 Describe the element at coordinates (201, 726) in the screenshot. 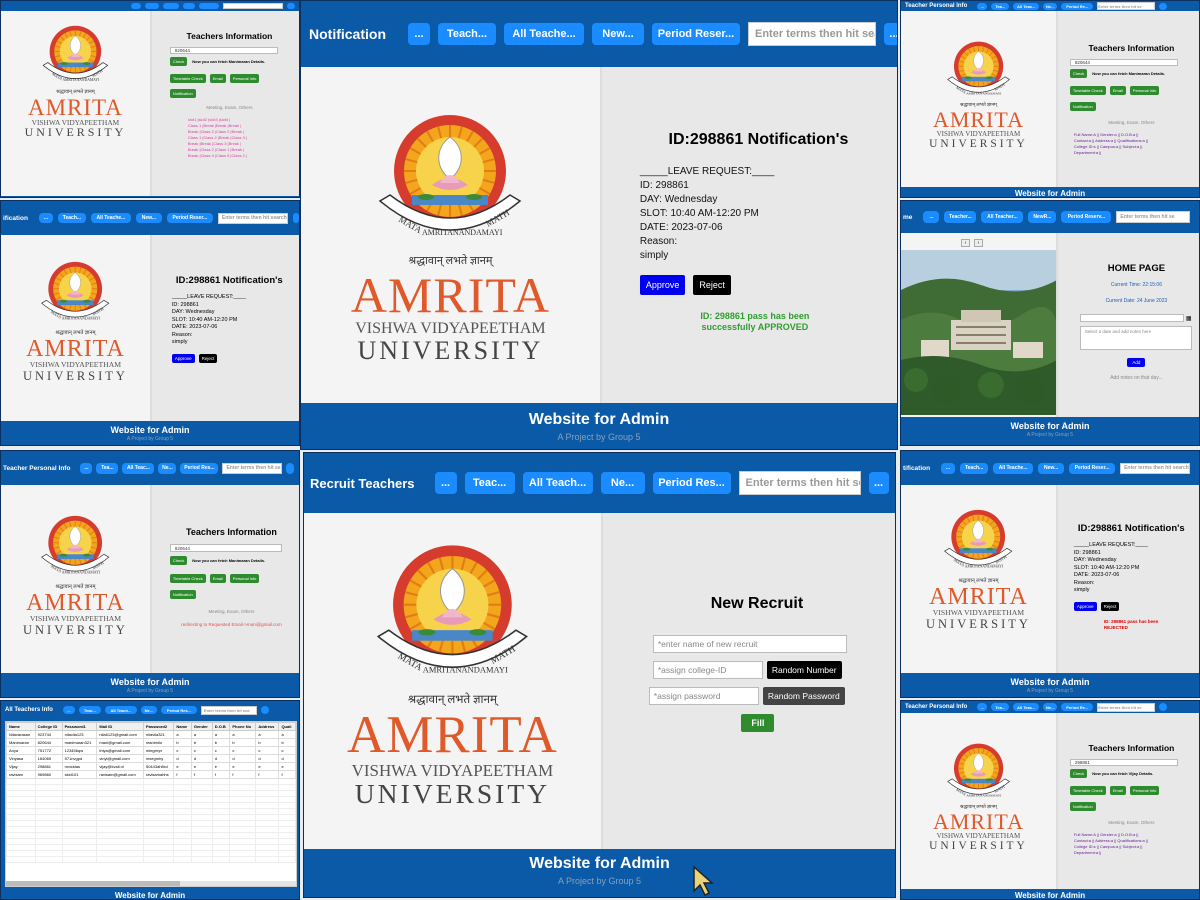

I see `table-header-cell: Gender` at that location.